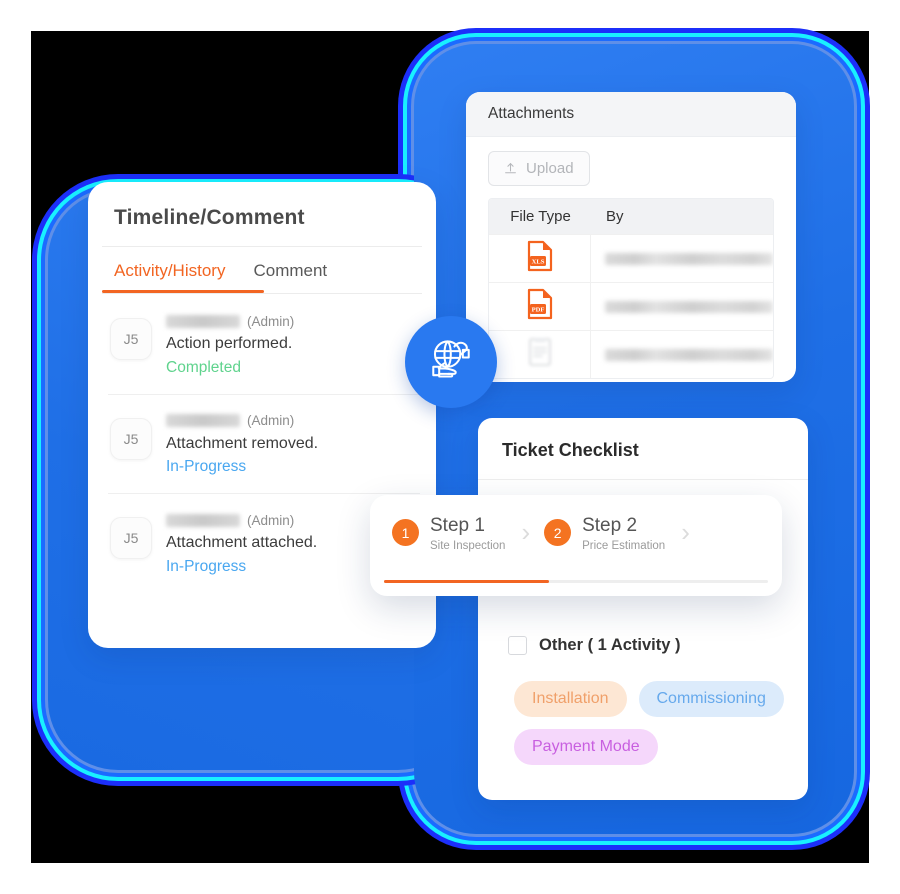  Describe the element at coordinates (576, 581) in the screenshot. I see `stepper-progress-track` at that location.